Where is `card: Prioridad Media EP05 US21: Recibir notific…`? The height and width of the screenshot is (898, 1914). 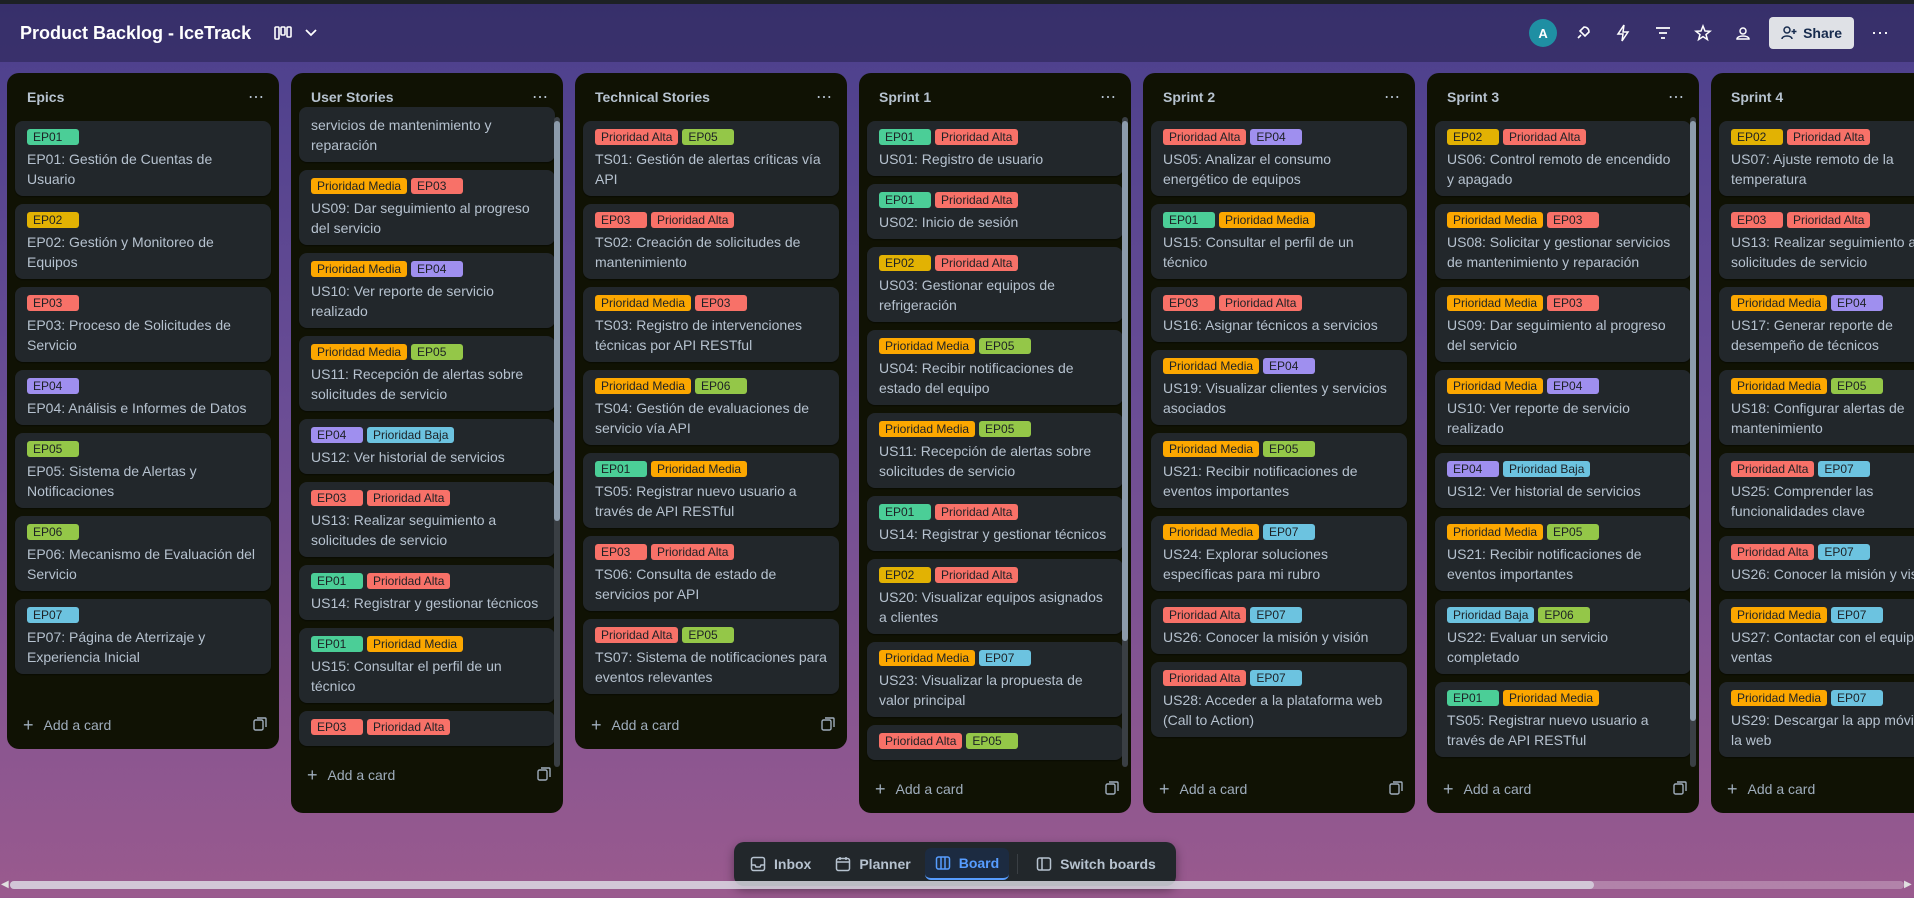
card: Prioridad Media EP05 US21: Recibir notific… is located at coordinates (1279, 470).